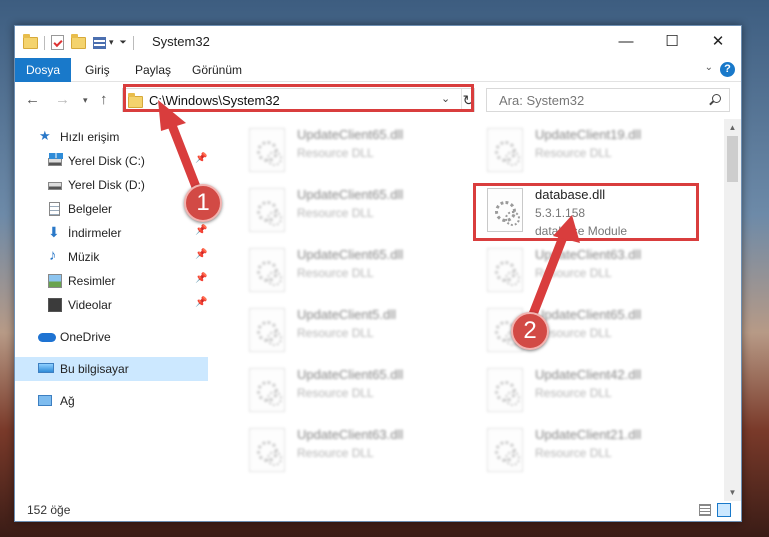  What do you see at coordinates (57, 42) in the screenshot?
I see `properties-icon` at bounding box center [57, 42].